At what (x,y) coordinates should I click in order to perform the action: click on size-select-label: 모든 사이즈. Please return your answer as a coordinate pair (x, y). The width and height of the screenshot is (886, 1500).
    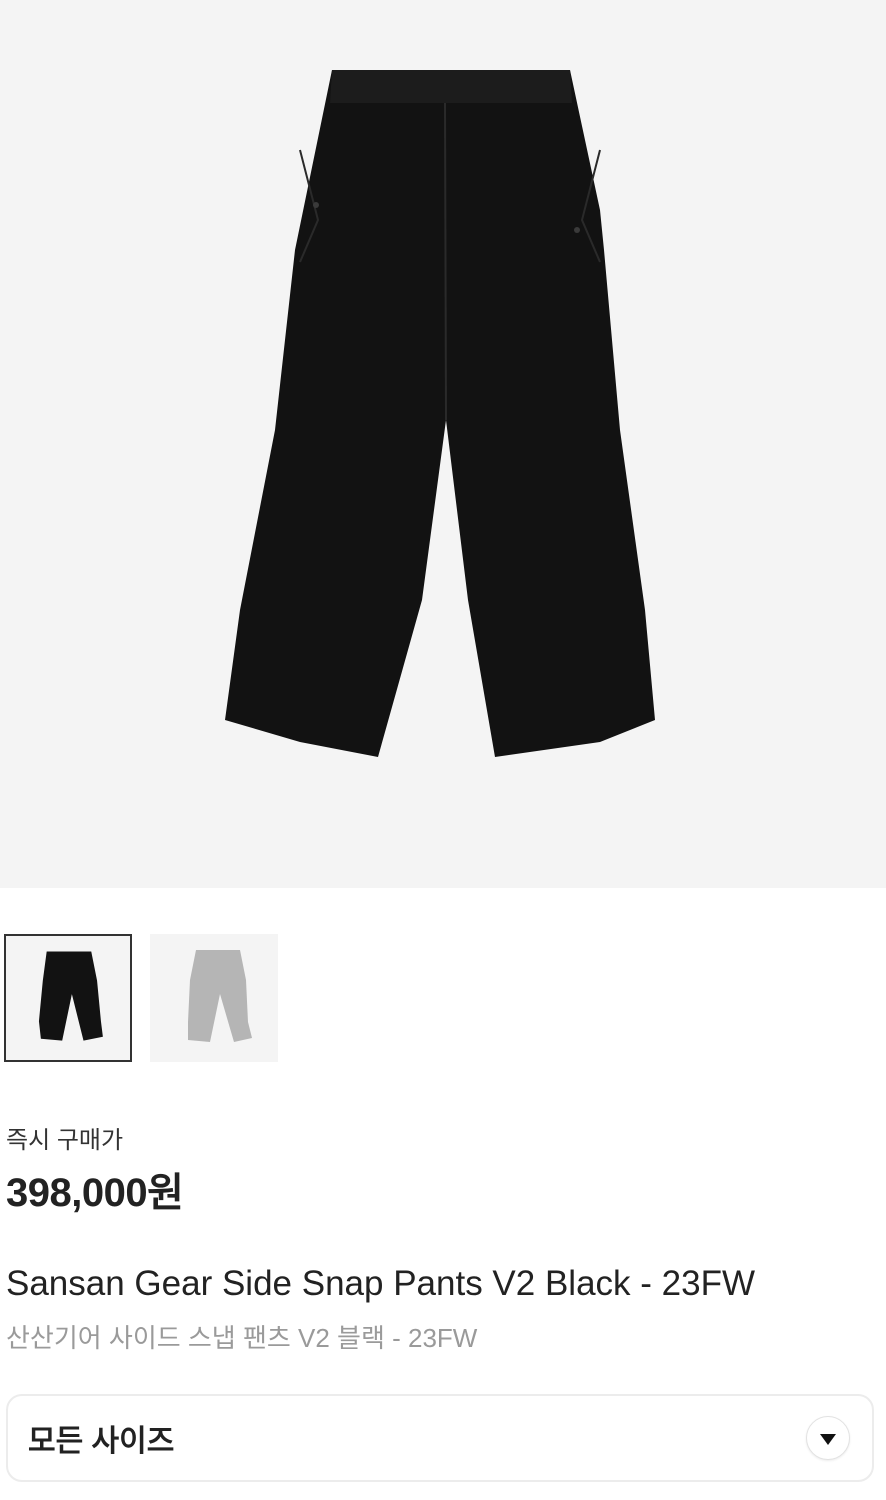
    Looking at the image, I should click on (101, 1441).